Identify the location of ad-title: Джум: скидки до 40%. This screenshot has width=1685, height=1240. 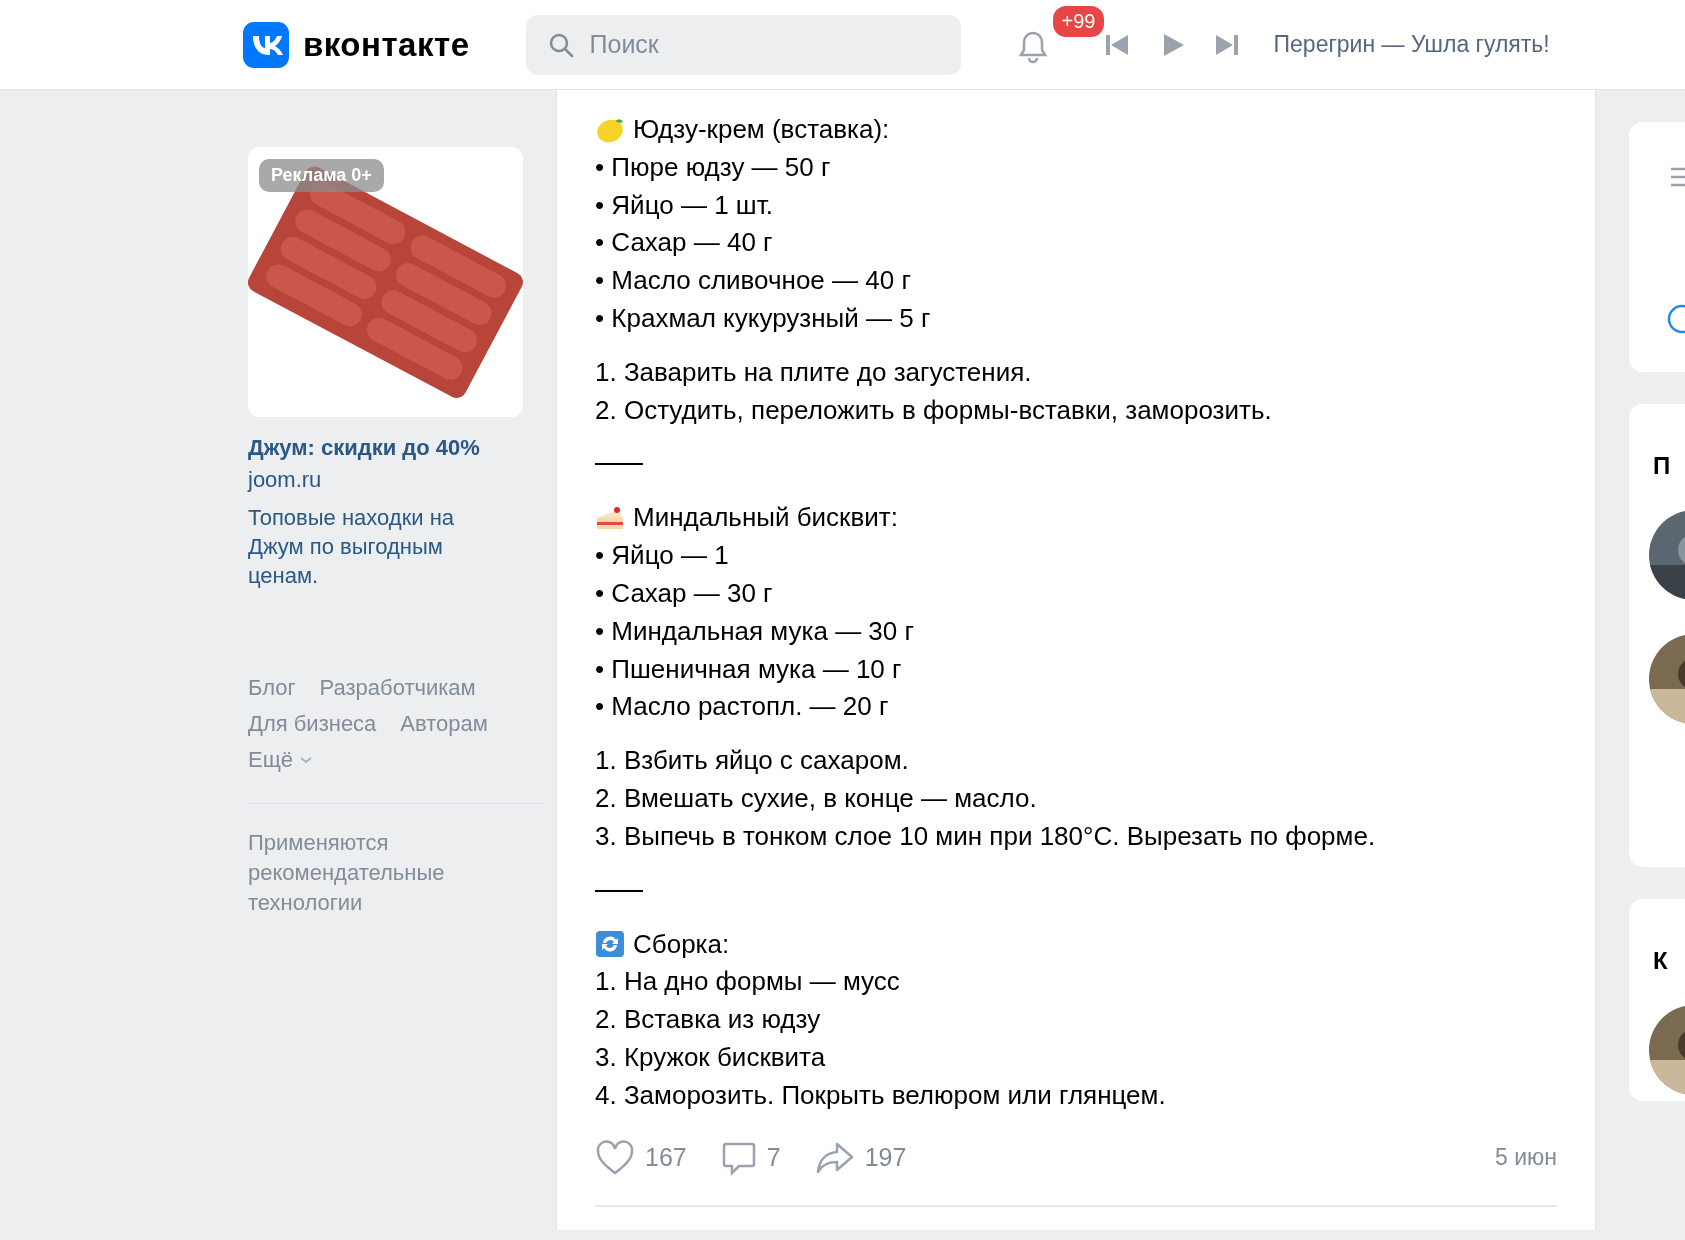
(385, 448).